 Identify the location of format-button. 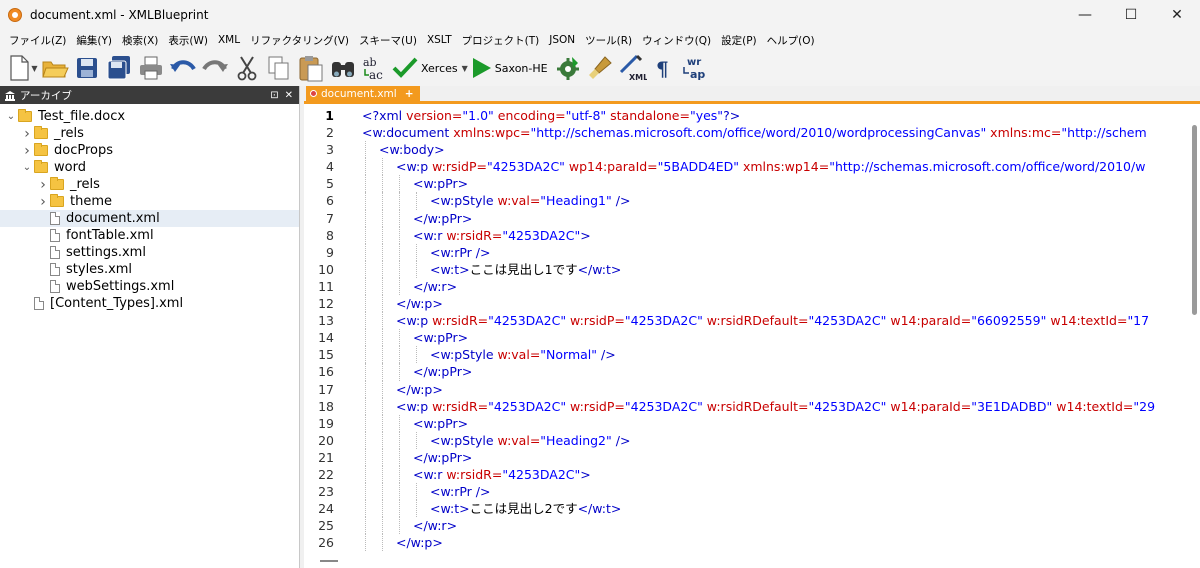
(600, 68).